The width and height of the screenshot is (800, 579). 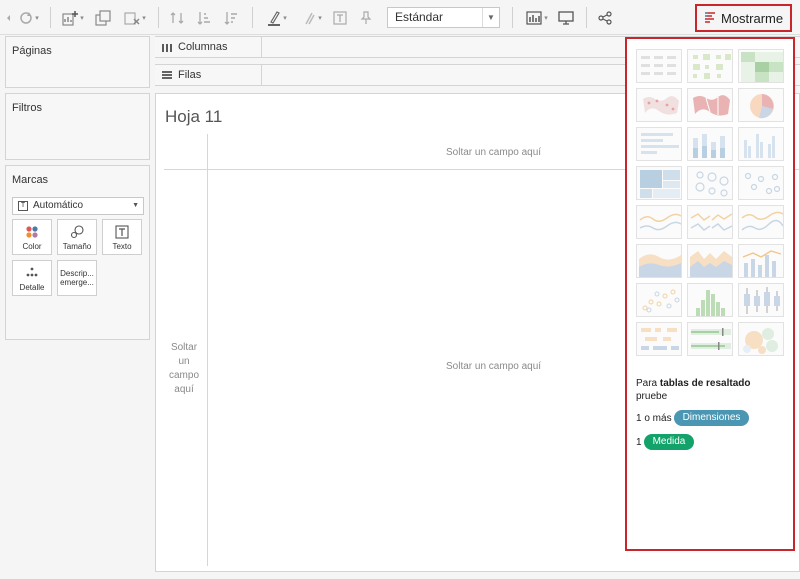 What do you see at coordinates (752, 18) in the screenshot?
I see `show-me-label: Mostrarme` at bounding box center [752, 18].